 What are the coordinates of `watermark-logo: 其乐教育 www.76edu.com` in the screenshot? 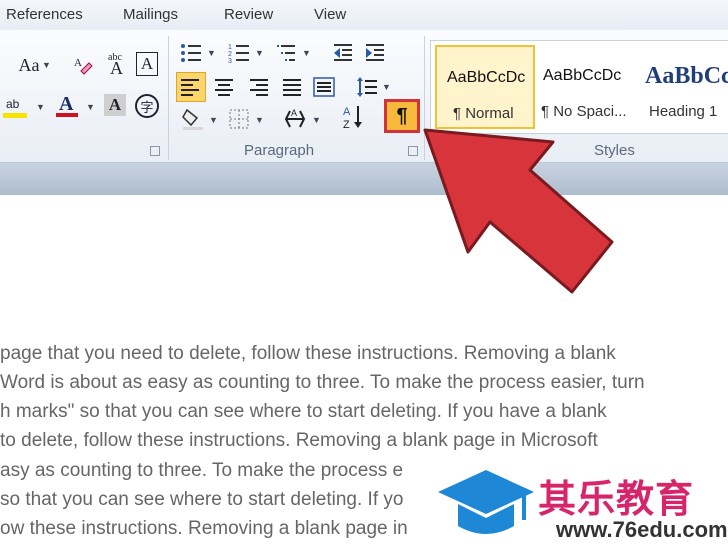 It's located at (580, 504).